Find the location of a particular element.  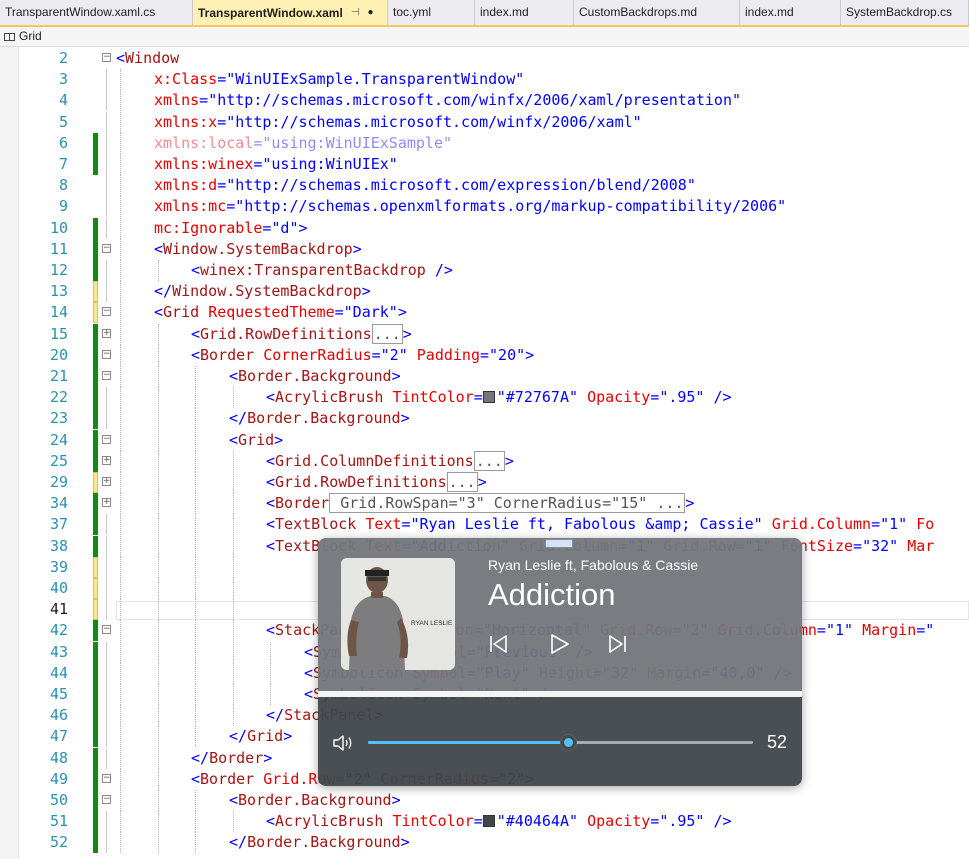

breadcrumb: Grid is located at coordinates (484, 37).